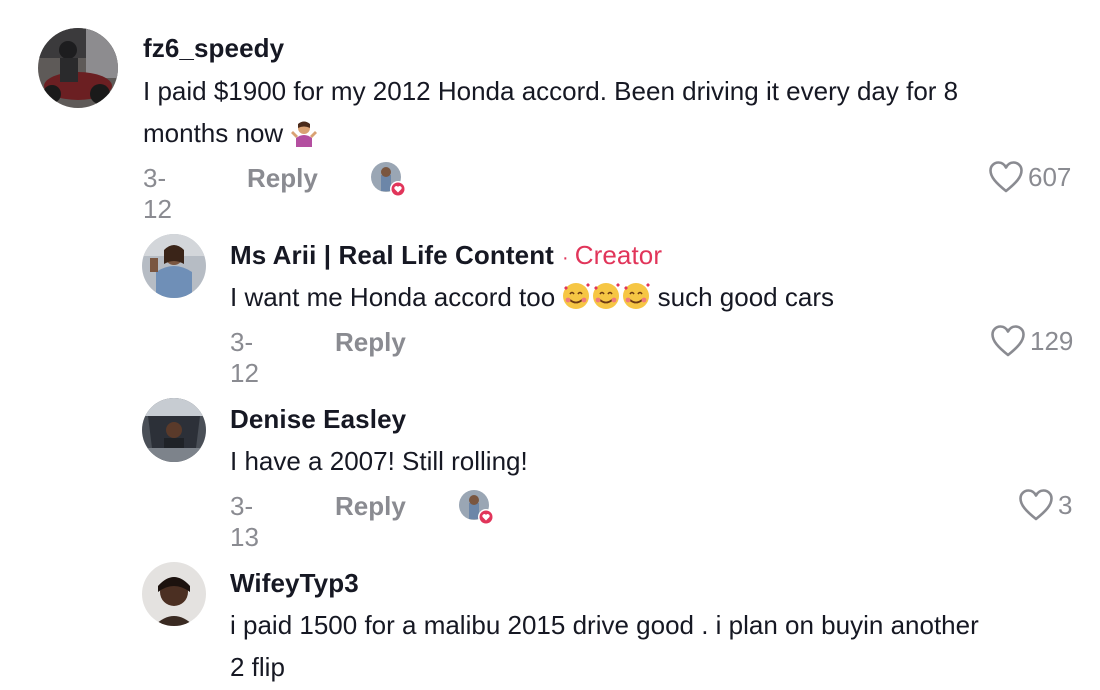 The width and height of the screenshot is (1100, 690). What do you see at coordinates (606, 302) in the screenshot?
I see `smiling-face-with-hearts-emoji` at bounding box center [606, 302].